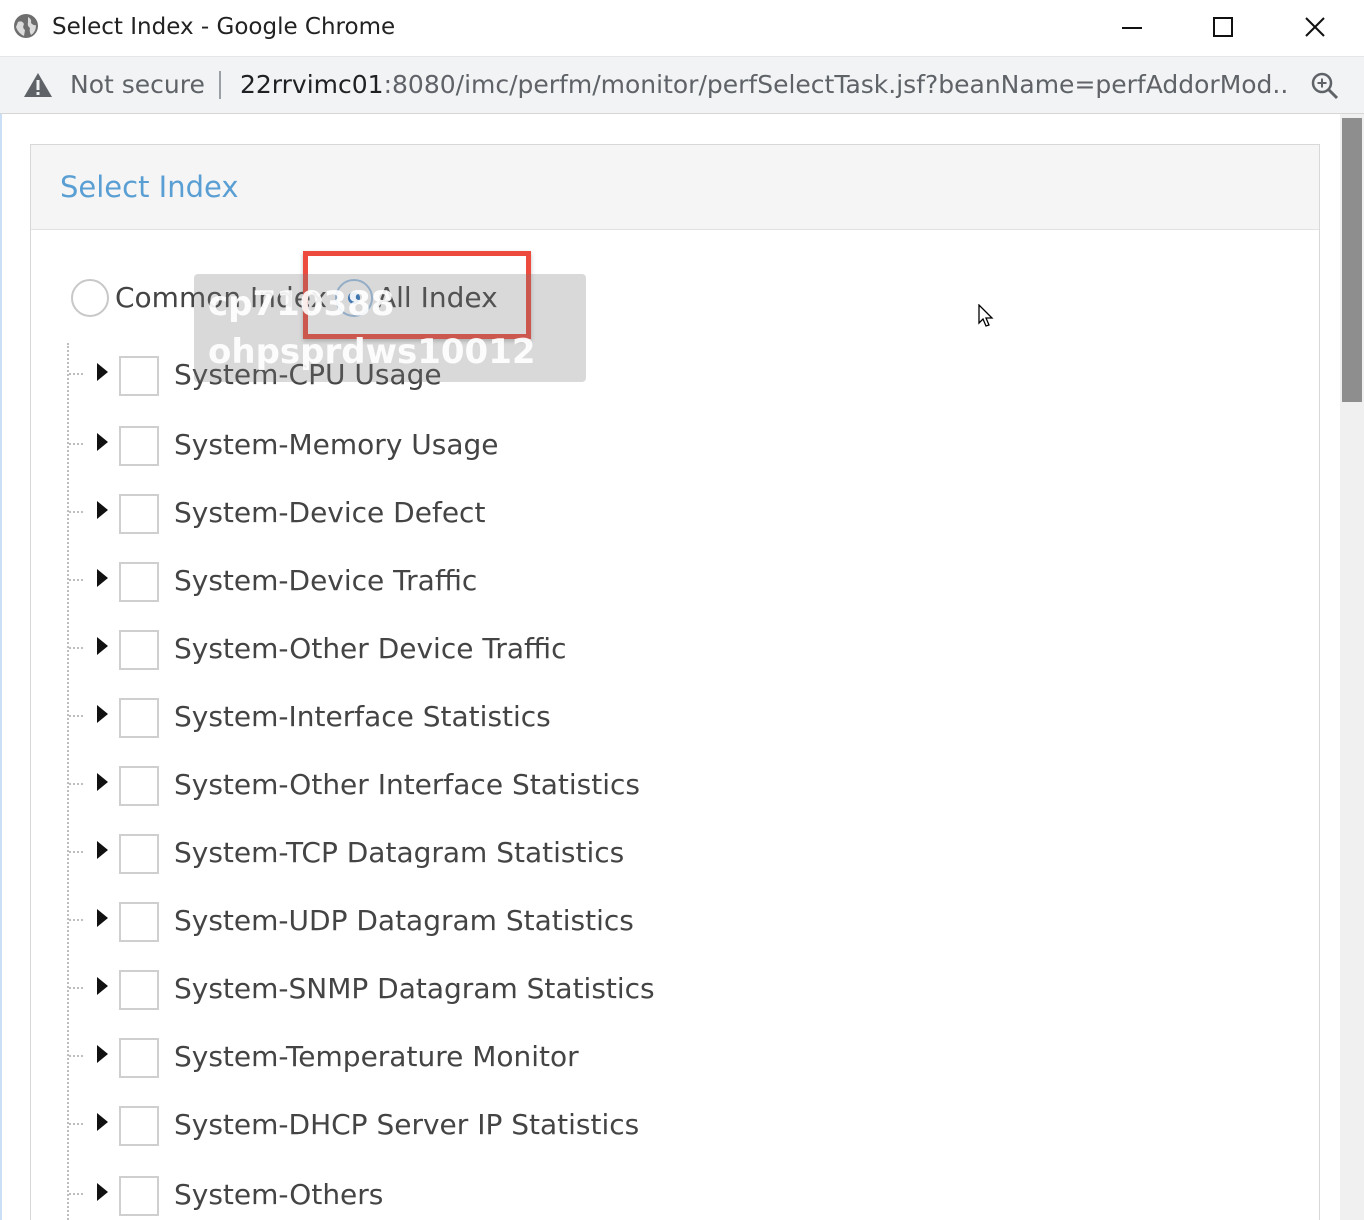  I want to click on tree-item-label: System-Device Defect, so click(329, 513).